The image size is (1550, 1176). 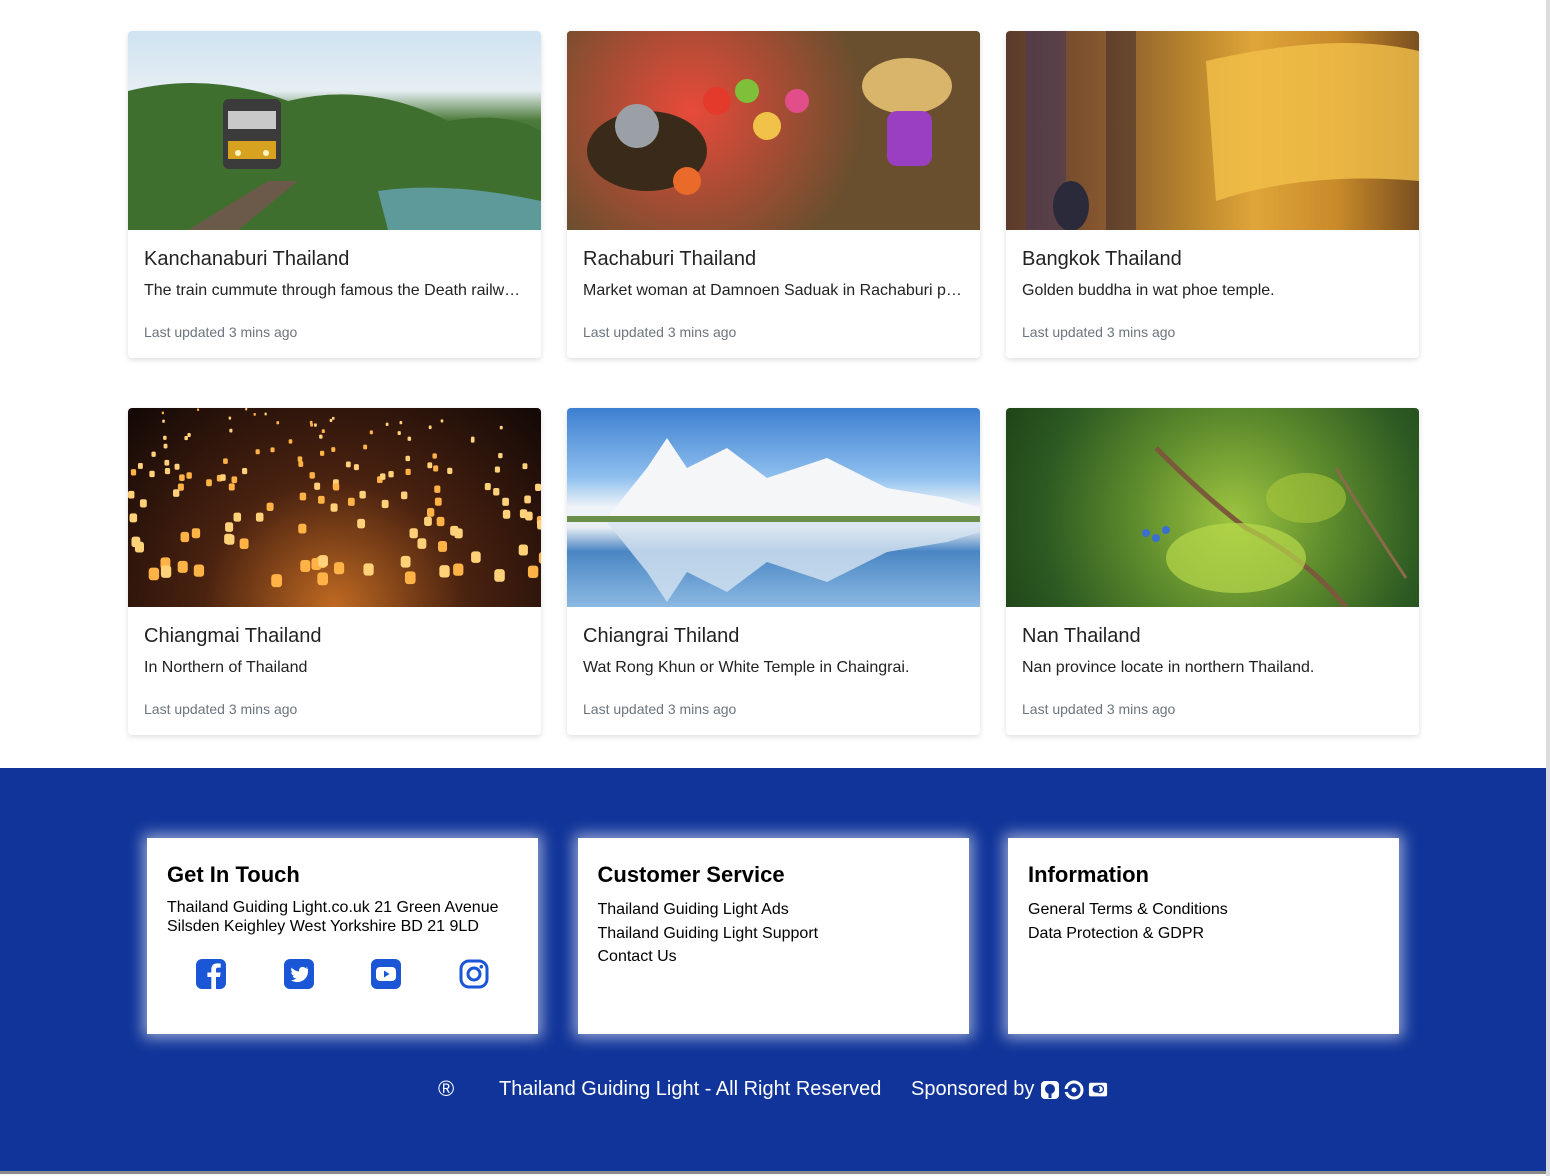 What do you see at coordinates (474, 974) in the screenshot?
I see `instagram-icon` at bounding box center [474, 974].